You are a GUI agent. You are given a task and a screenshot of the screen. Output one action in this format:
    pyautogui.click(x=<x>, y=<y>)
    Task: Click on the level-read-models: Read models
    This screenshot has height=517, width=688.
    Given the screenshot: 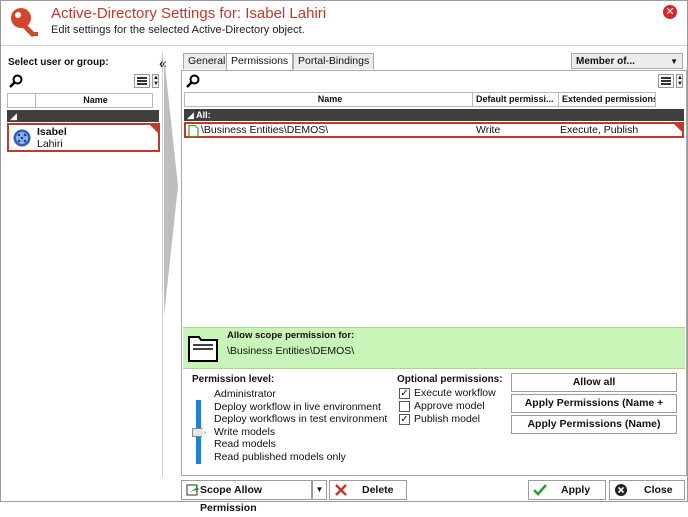 What is the action you would take?
    pyautogui.click(x=245, y=444)
    